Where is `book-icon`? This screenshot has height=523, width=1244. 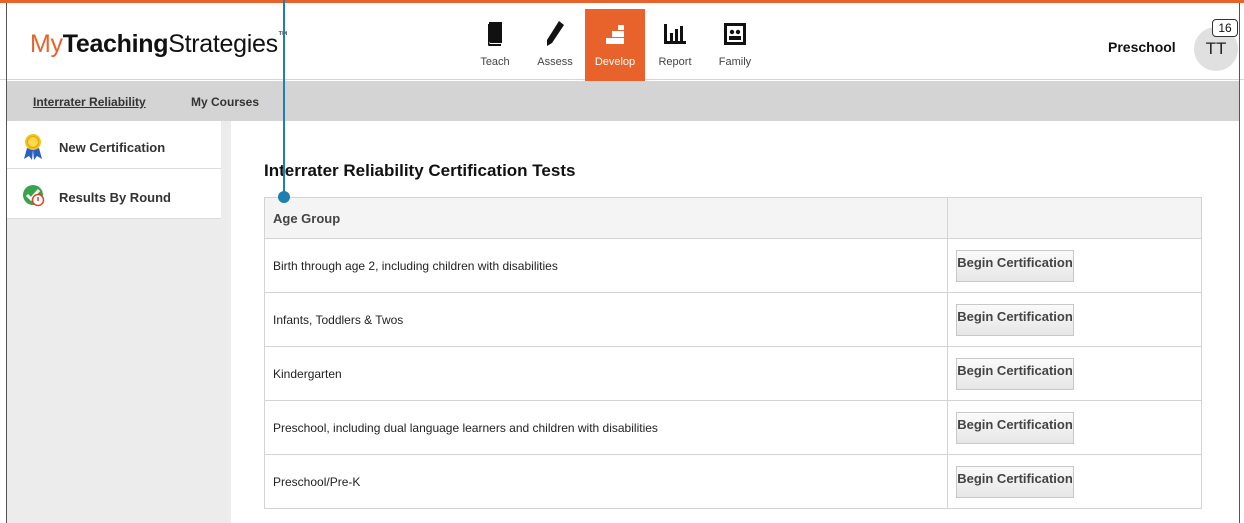 book-icon is located at coordinates (495, 34).